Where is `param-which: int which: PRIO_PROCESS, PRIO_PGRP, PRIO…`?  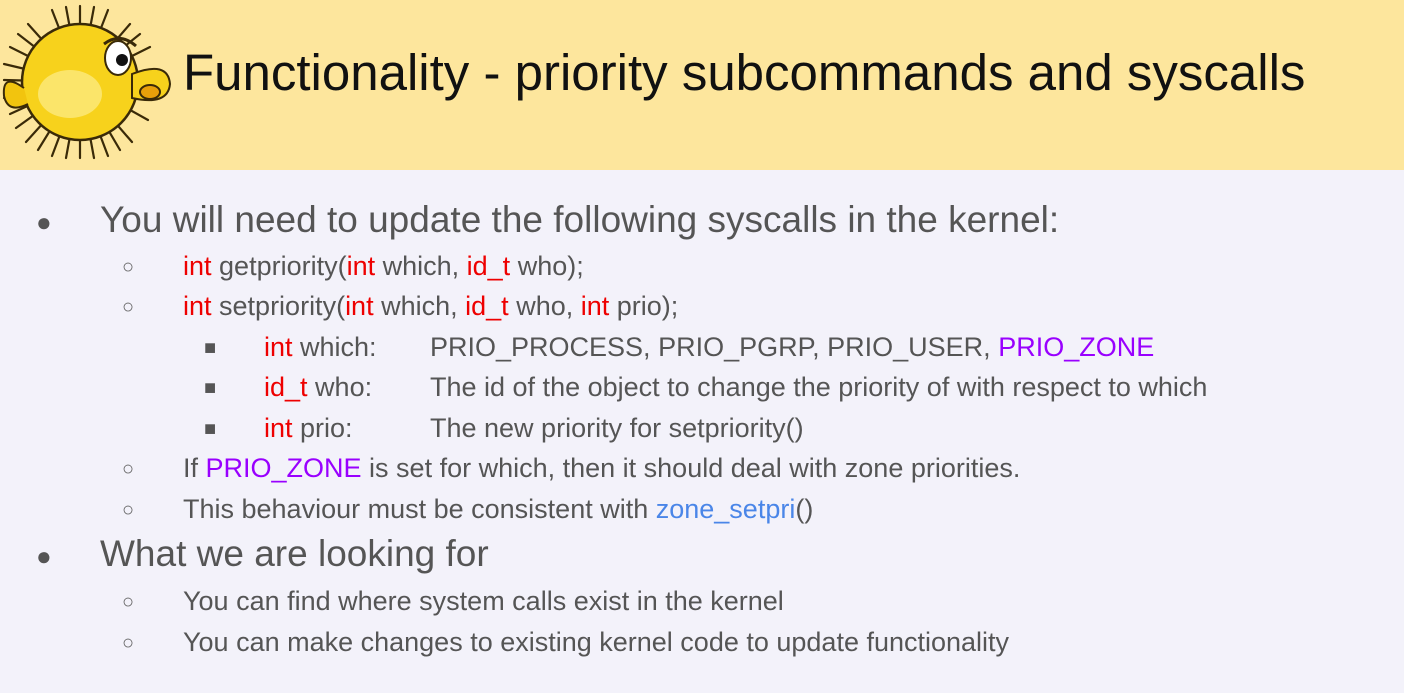 param-which: int which: PRIO_PROCESS, PRIO_PGRP, PRIO… is located at coordinates (709, 347).